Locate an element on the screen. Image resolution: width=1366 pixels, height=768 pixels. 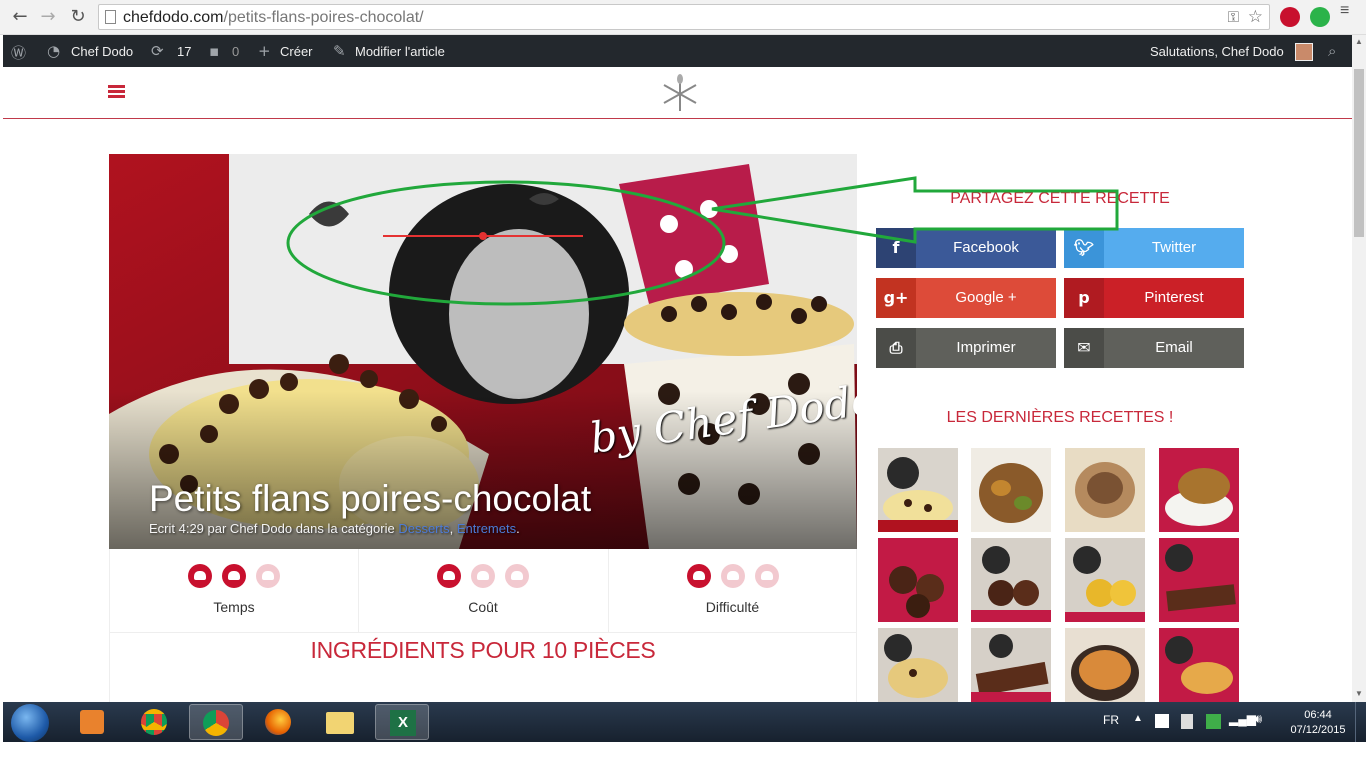
print-button: ⎙ Imprimer is located at coordinates (966, 348).